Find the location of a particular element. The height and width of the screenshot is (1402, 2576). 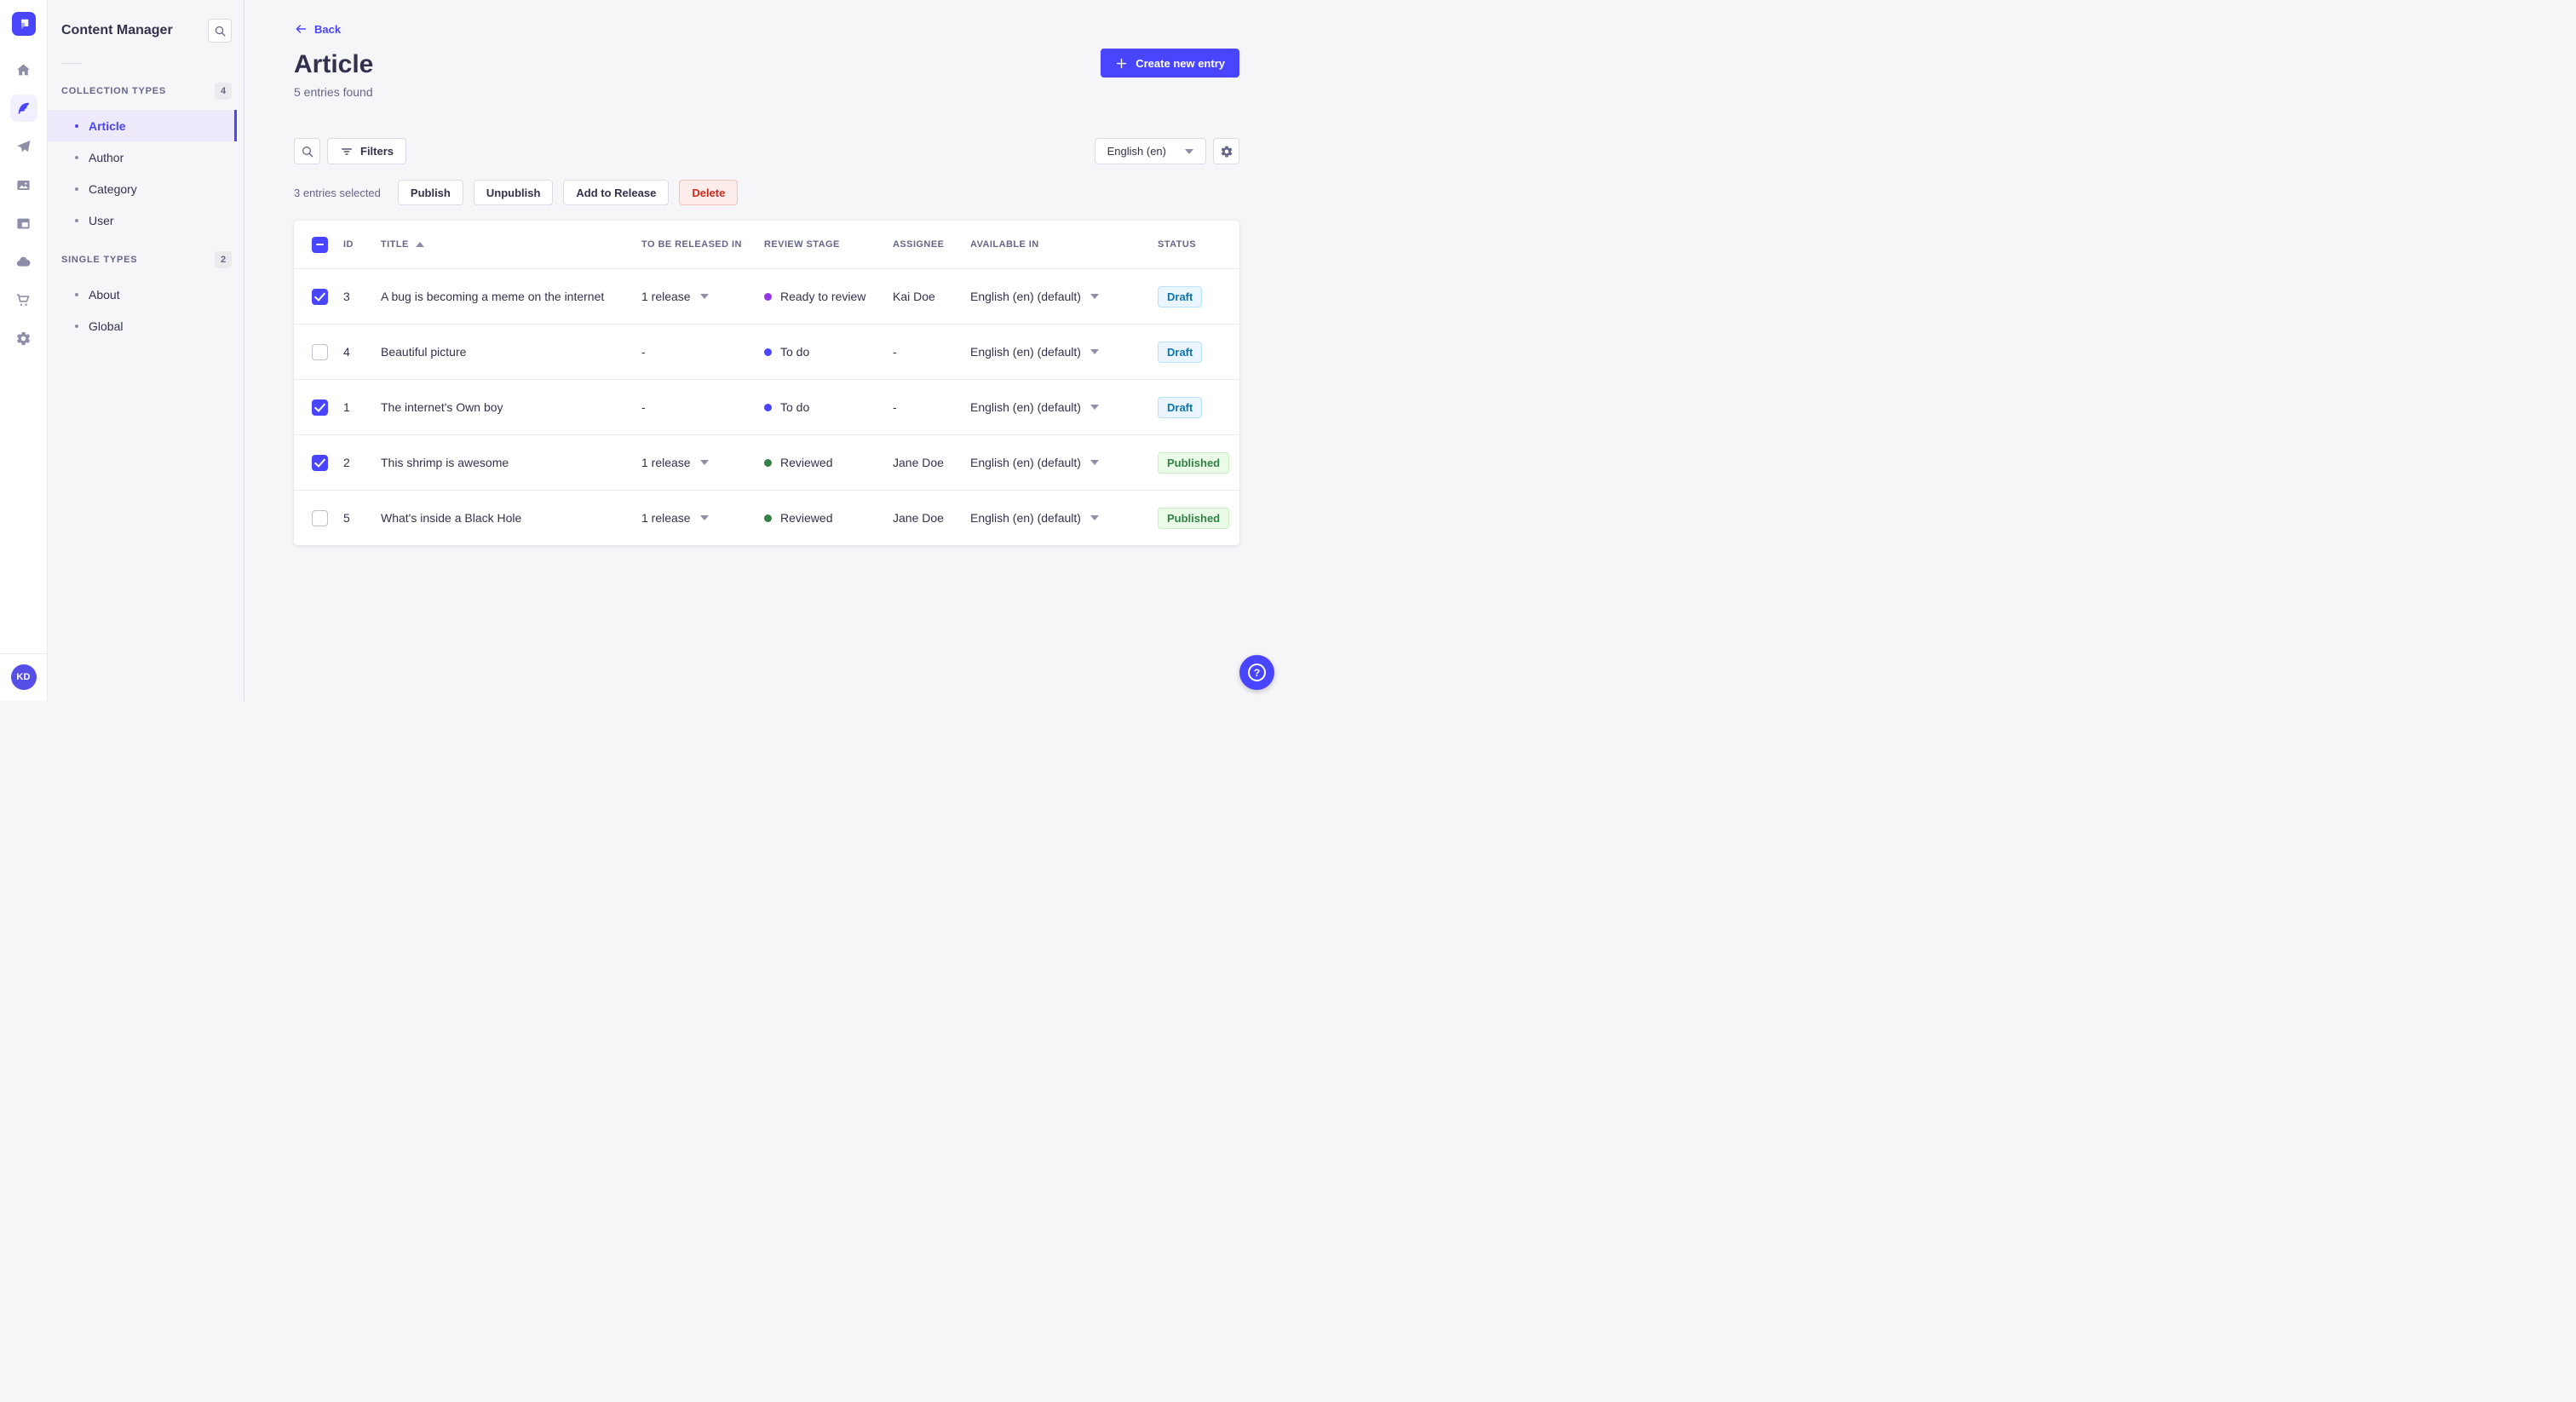

sidebar-item-media-library is located at coordinates (24, 184).